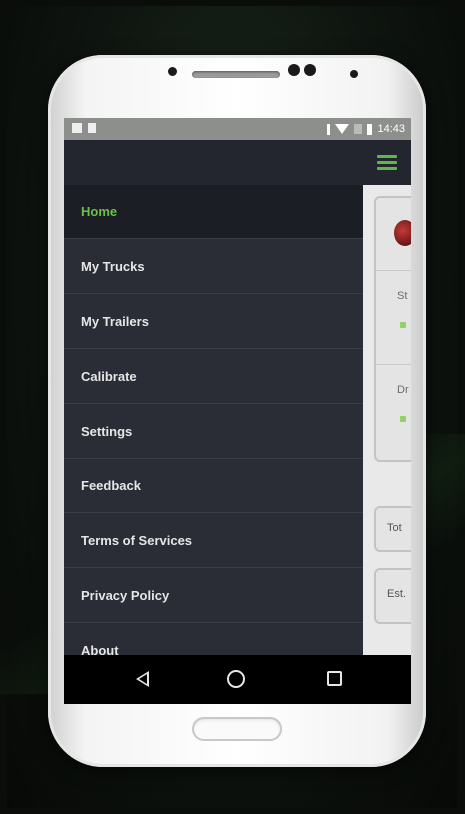 This screenshot has width=465, height=814. Describe the element at coordinates (237, 729) in the screenshot. I see `physical-home-button` at that location.